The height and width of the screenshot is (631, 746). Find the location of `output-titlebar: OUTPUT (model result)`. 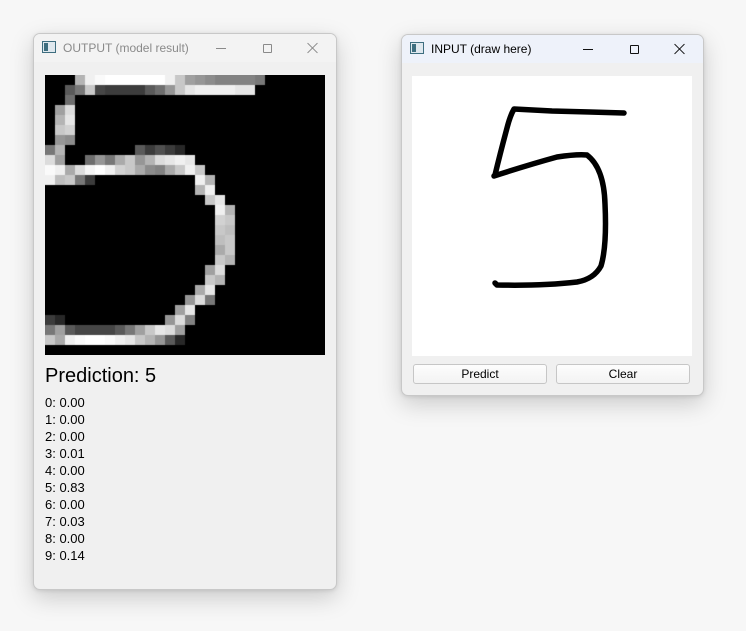

output-titlebar: OUTPUT (model result) is located at coordinates (185, 48).